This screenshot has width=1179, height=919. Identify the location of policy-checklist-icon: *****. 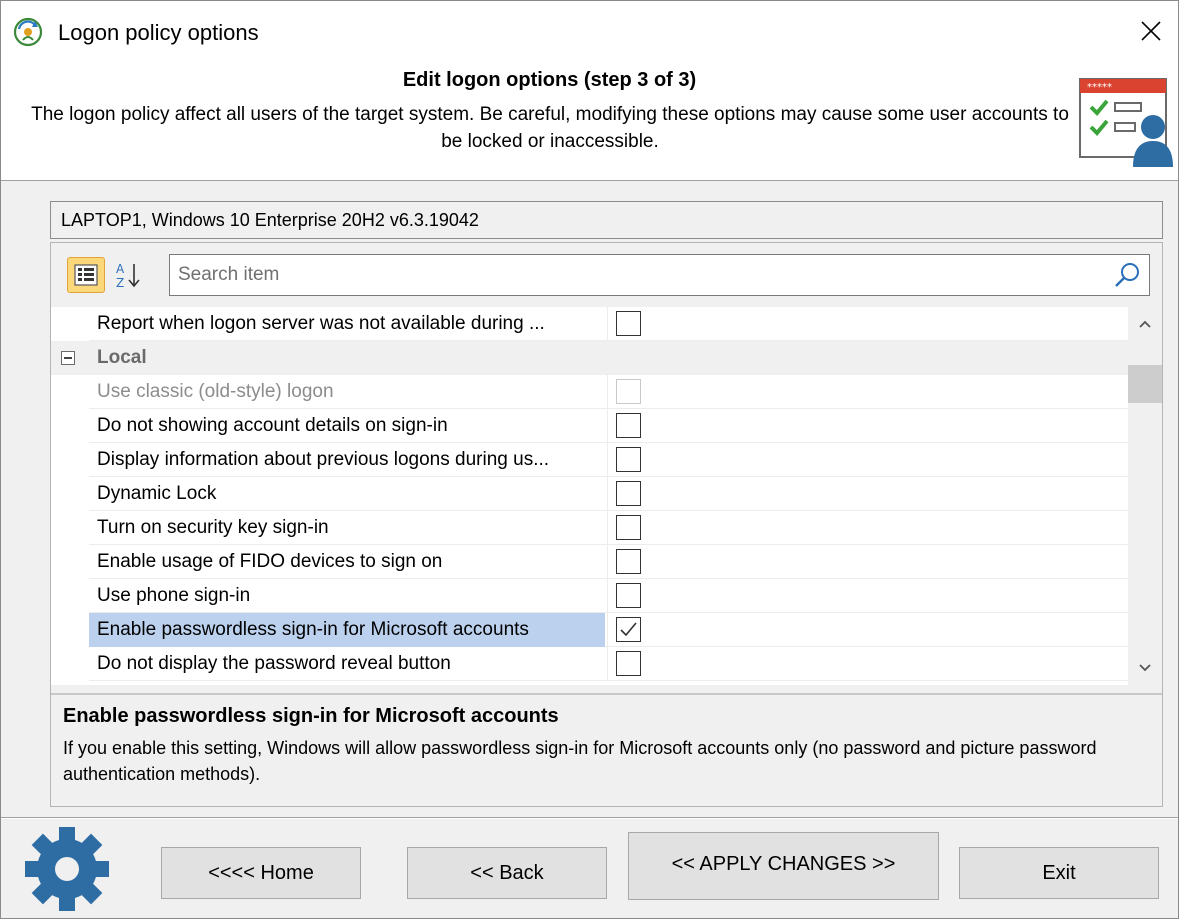
(1126, 122).